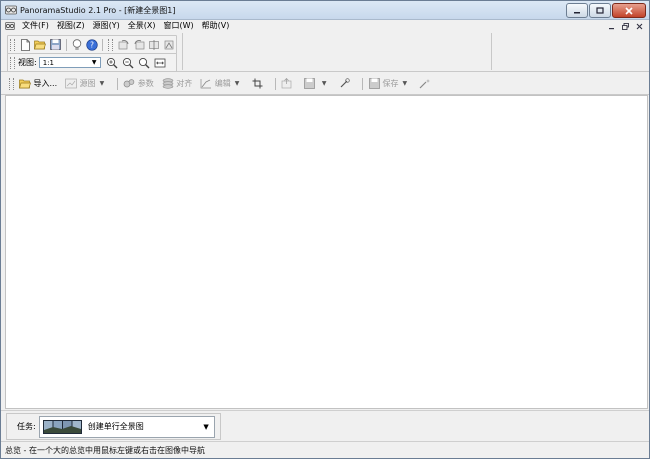 Image resolution: width=650 pixels, height=459 pixels. What do you see at coordinates (337, 51) in the screenshot?
I see `toolbar-empty-area` at bounding box center [337, 51].